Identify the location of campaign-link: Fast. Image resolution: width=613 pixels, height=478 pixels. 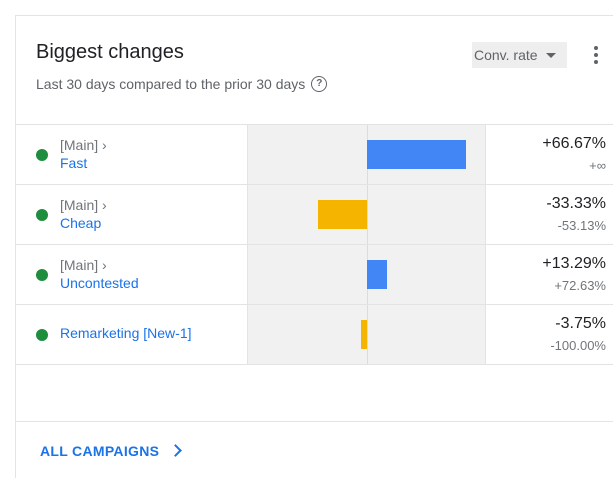
(73, 163).